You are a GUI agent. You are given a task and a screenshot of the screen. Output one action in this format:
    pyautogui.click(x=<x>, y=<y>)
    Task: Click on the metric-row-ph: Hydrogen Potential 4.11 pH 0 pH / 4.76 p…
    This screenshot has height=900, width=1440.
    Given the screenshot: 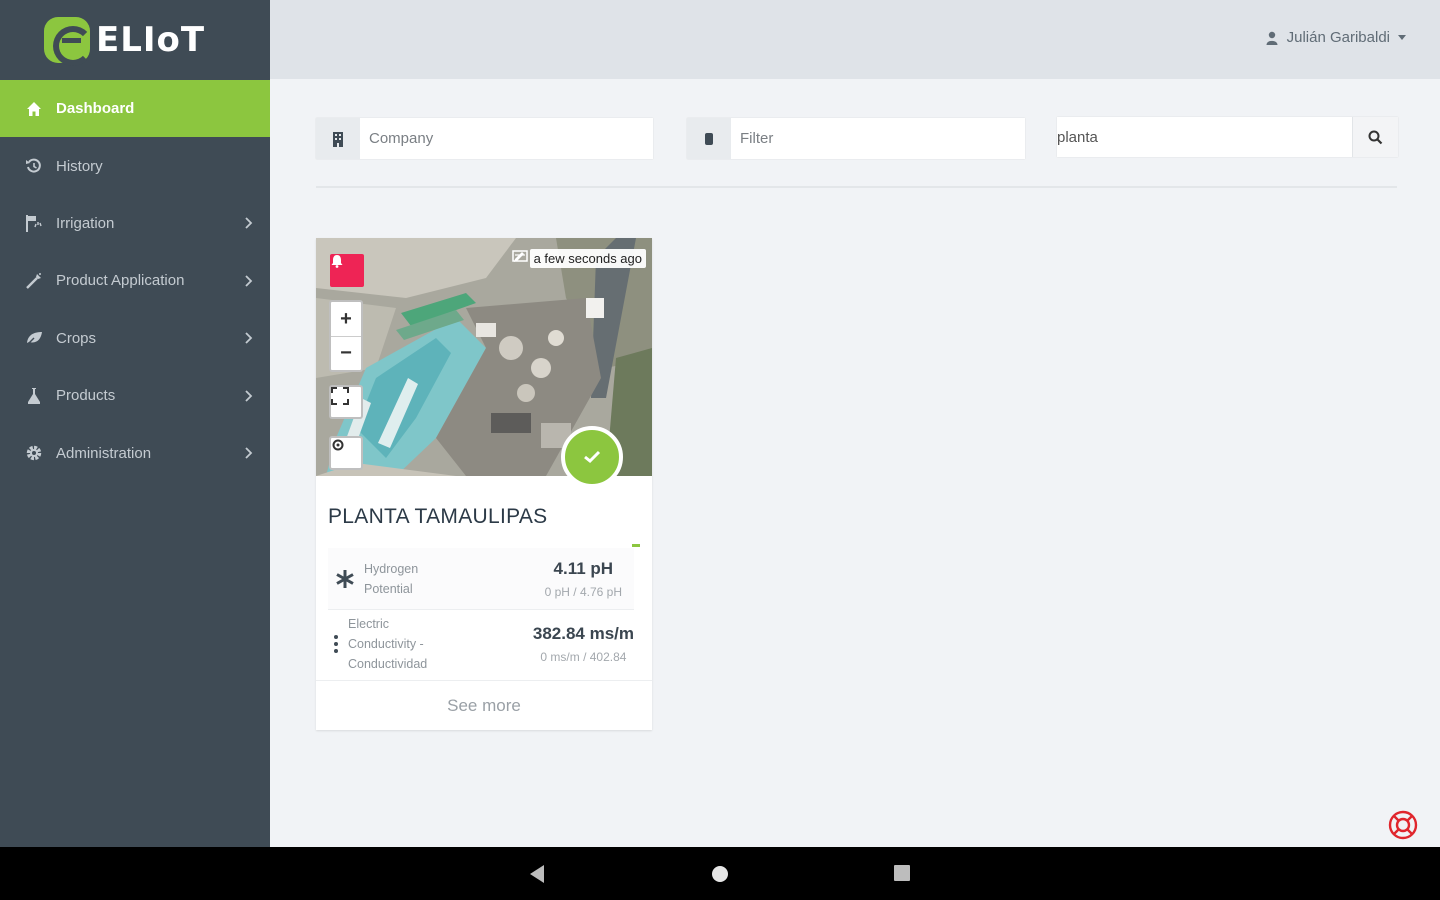 What is the action you would take?
    pyautogui.click(x=481, y=579)
    